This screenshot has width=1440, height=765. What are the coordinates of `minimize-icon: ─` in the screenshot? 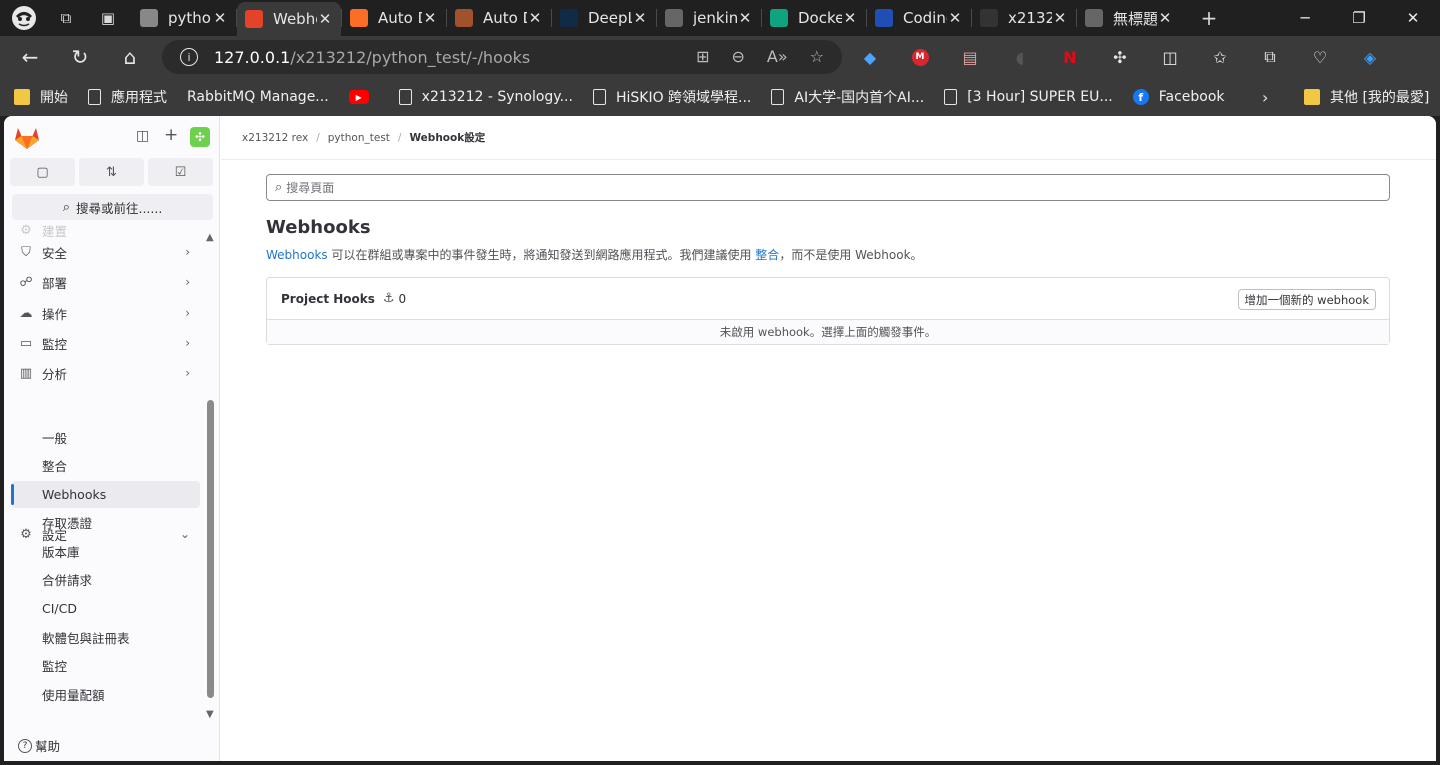 It's located at (1305, 18).